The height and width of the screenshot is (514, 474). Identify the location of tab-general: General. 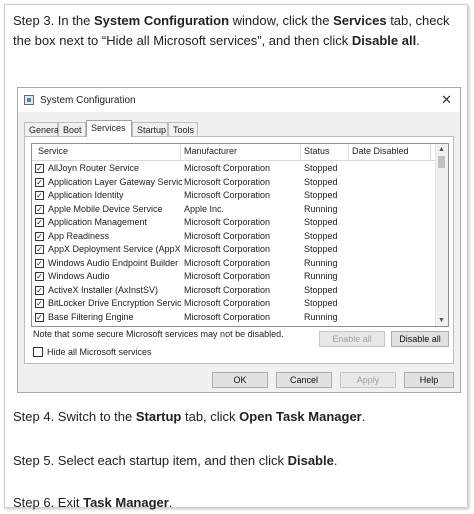
(42, 129).